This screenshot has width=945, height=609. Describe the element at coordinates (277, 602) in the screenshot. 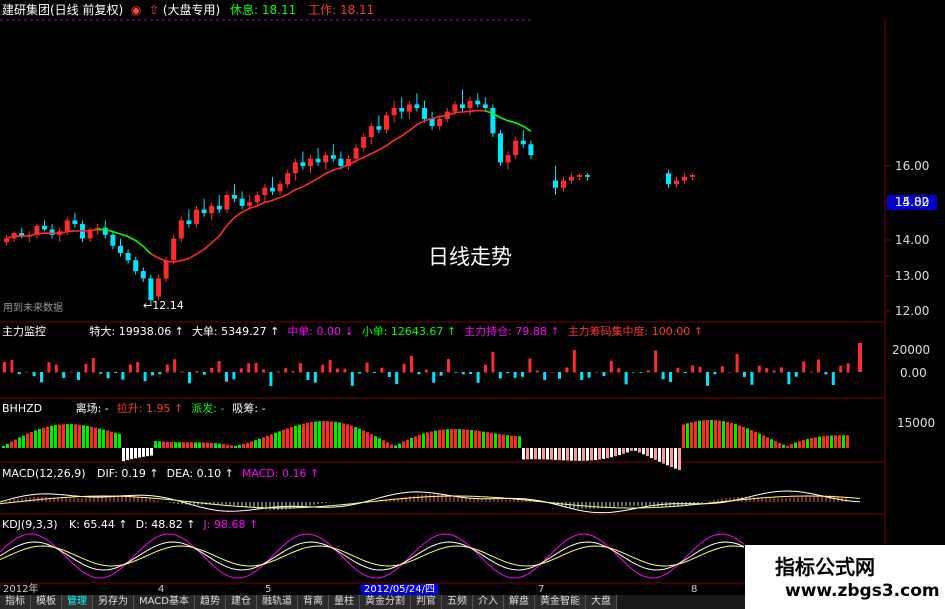

I see `indicator-tab: 融轨道` at that location.